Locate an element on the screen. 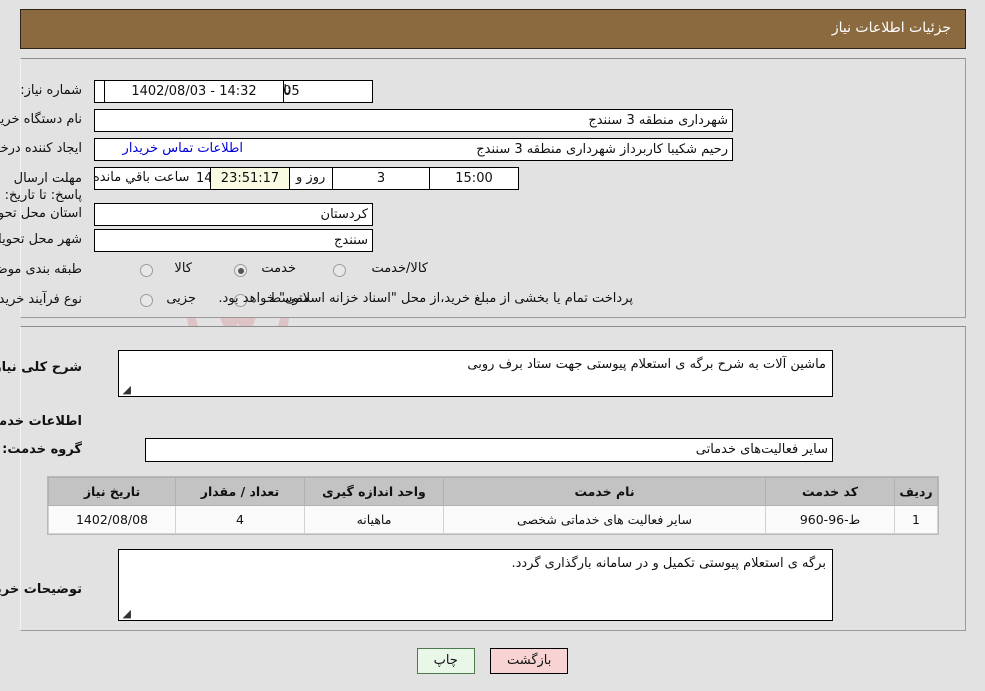 The width and height of the screenshot is (985, 691). deadline-time-value: 15:00 is located at coordinates (474, 178).